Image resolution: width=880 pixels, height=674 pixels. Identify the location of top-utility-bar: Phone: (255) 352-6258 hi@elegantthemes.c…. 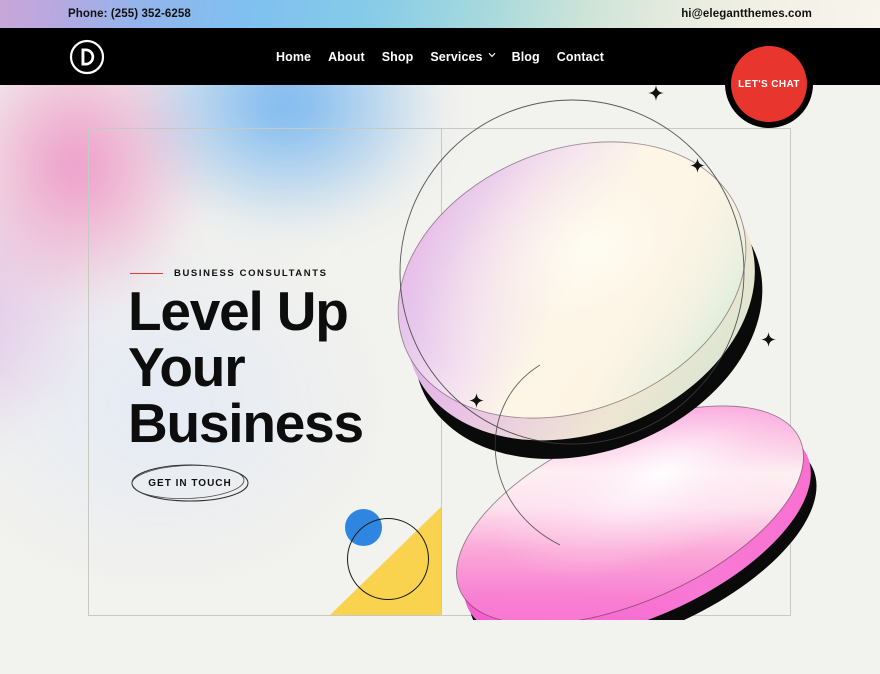
(440, 14).